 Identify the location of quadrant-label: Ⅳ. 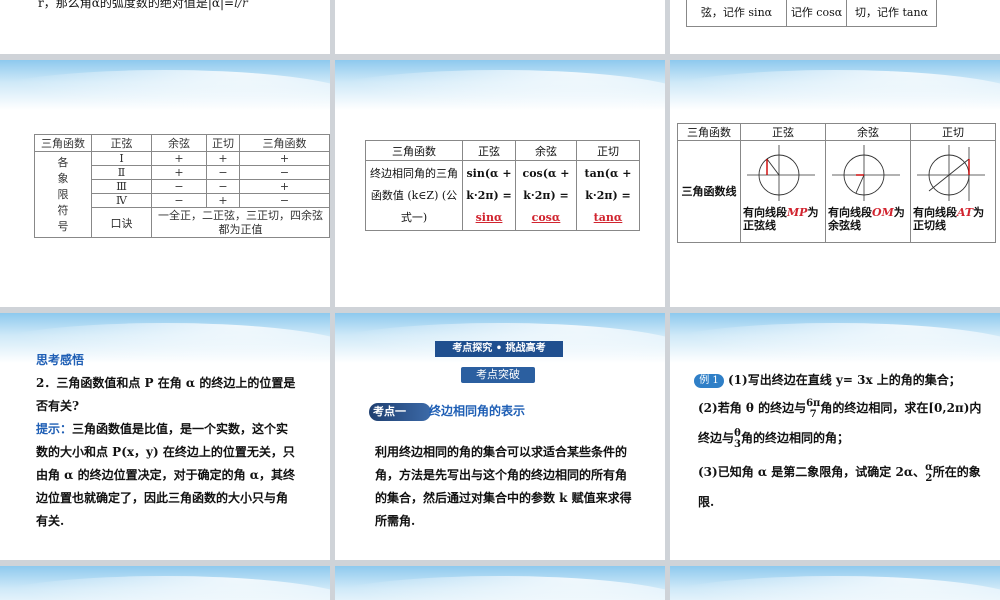
(121, 200).